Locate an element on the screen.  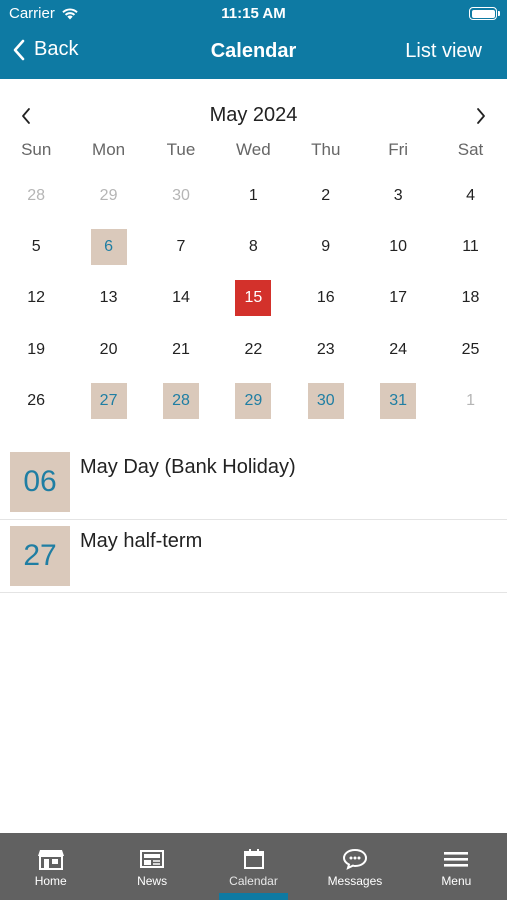
calendar-day: 11 is located at coordinates (470, 246).